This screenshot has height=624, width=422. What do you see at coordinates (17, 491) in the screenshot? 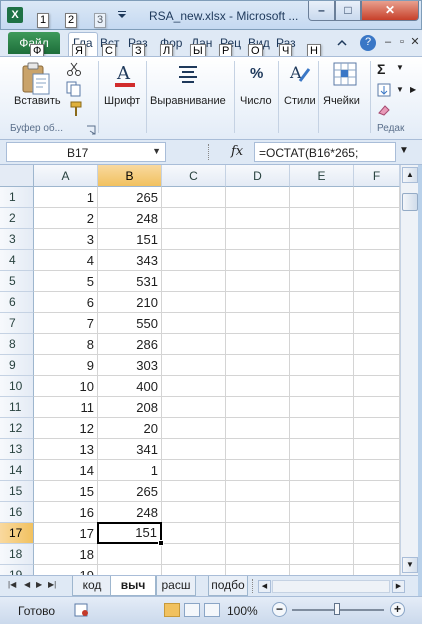
I see `row-header: 15` at bounding box center [17, 491].